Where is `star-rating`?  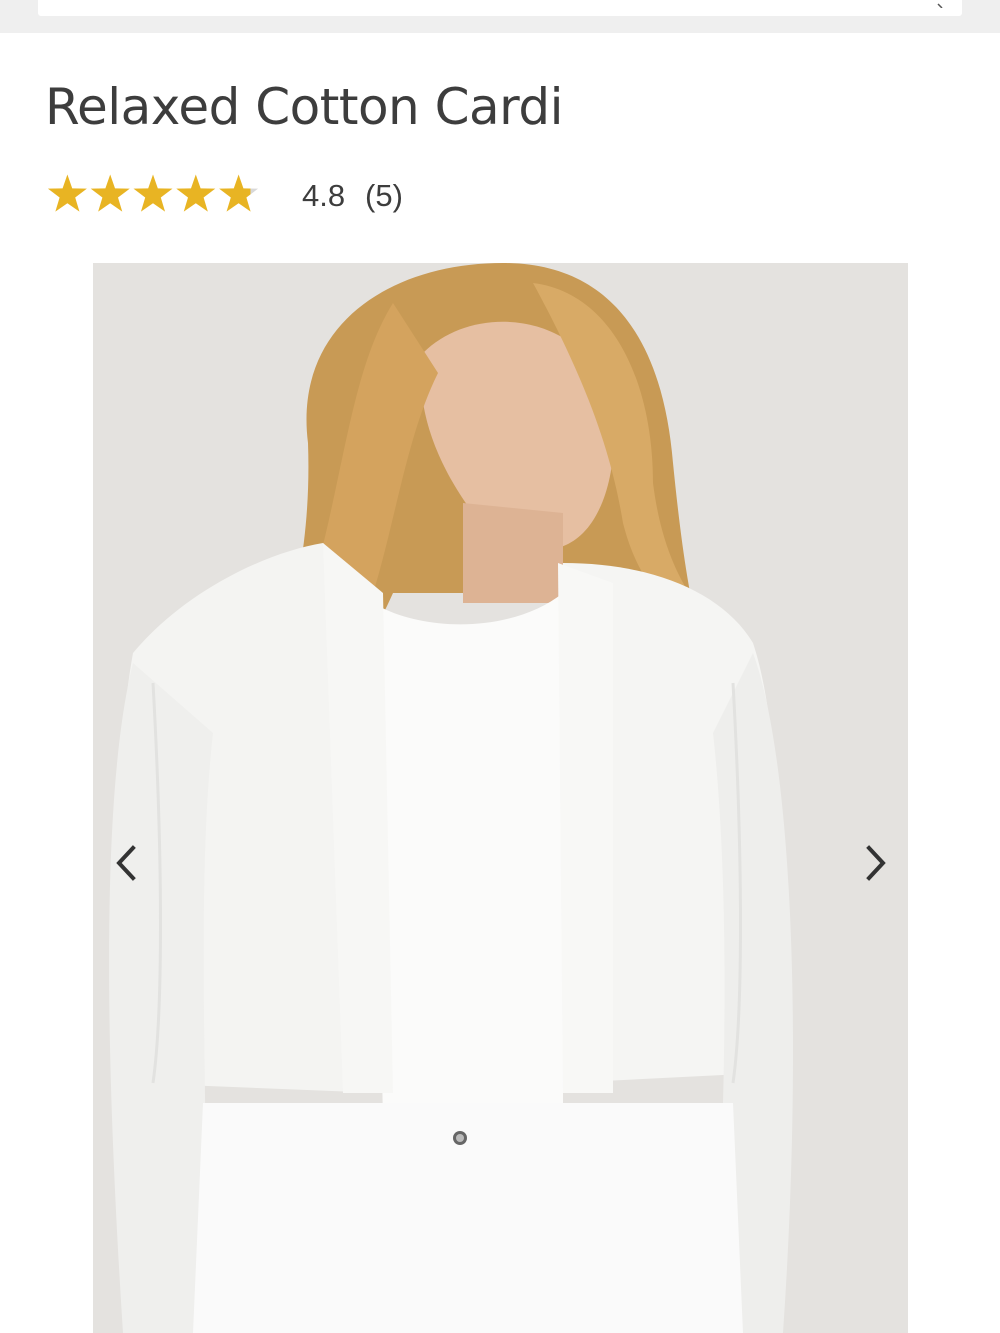
star-rating is located at coordinates (153, 195).